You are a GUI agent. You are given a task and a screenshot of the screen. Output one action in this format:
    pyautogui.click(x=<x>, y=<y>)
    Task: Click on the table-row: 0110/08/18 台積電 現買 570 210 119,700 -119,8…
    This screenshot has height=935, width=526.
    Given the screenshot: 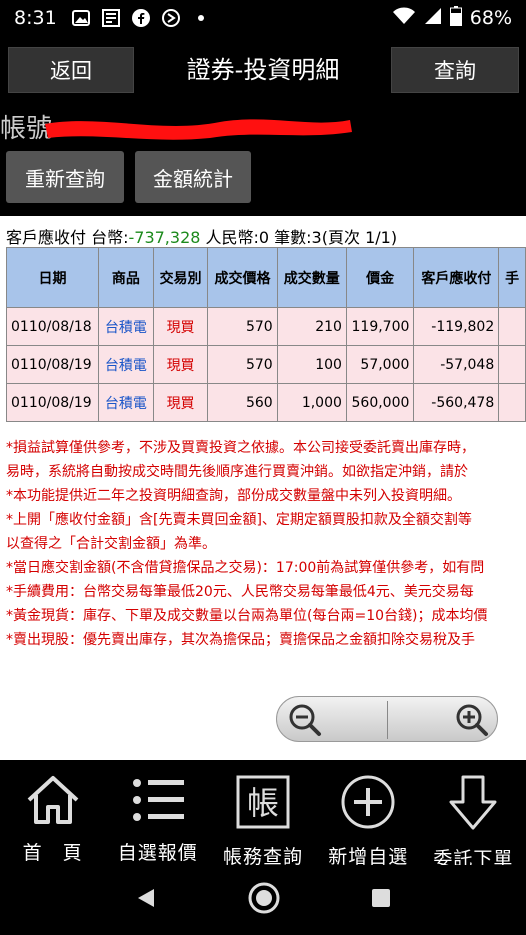 What is the action you would take?
    pyautogui.click(x=266, y=326)
    